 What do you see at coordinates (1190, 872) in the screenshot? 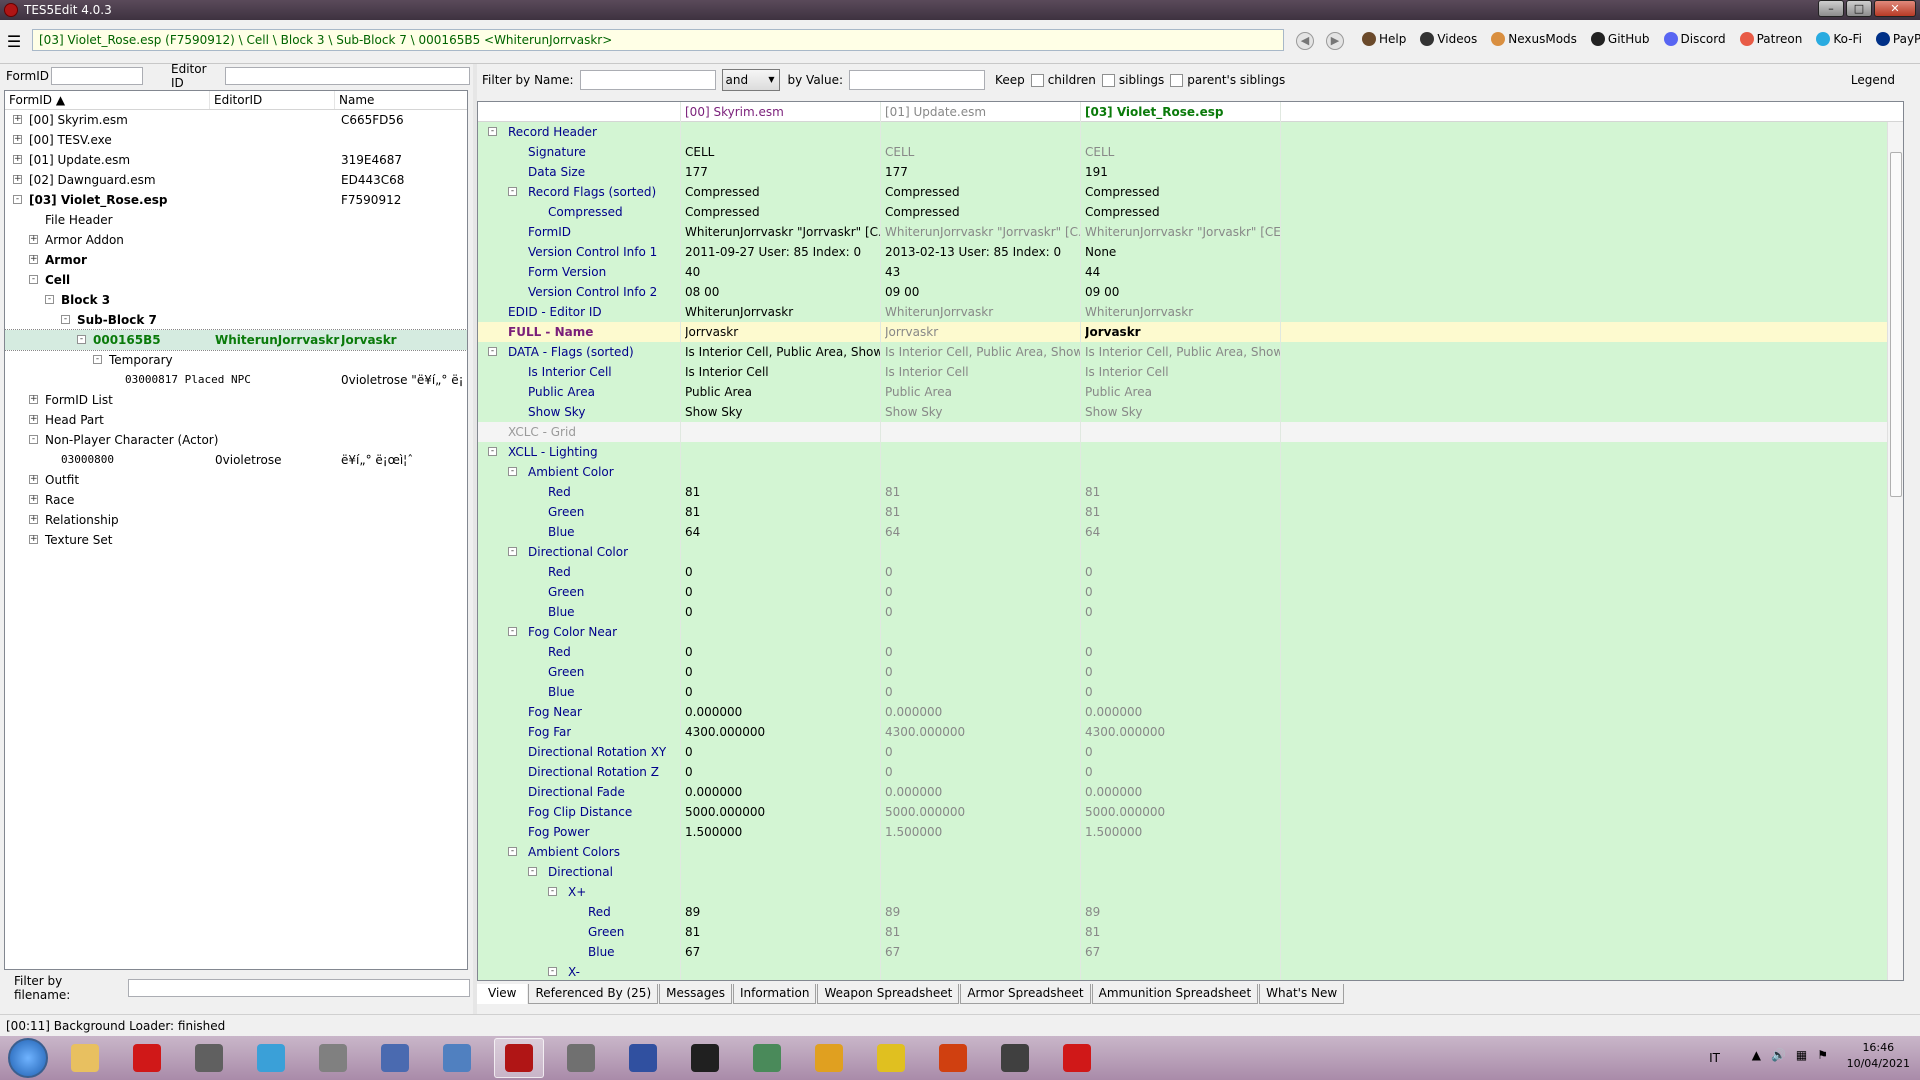
I see `grid-row: - Directional` at bounding box center [1190, 872].